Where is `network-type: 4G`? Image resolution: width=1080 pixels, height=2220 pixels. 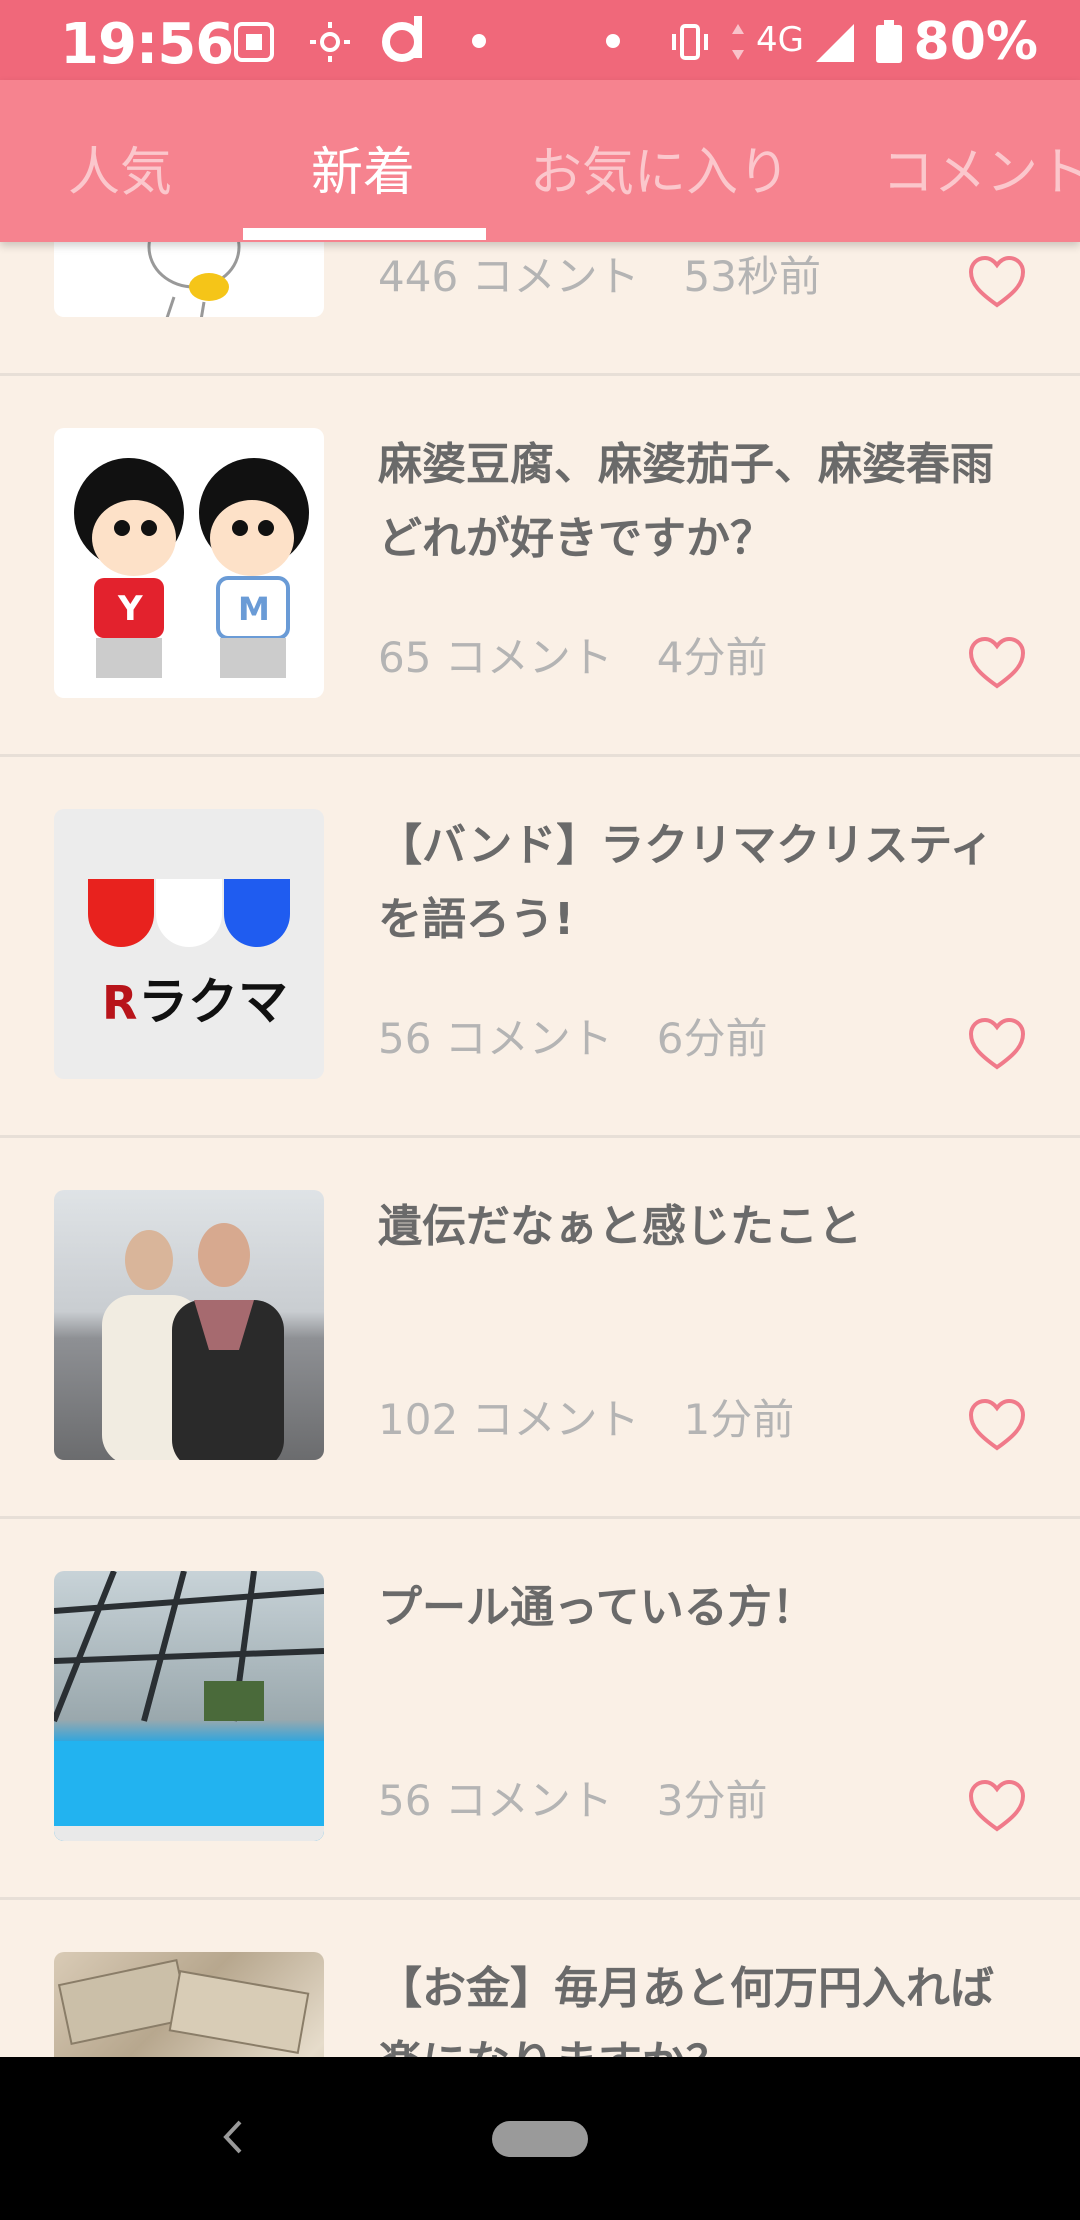
network-type: 4G is located at coordinates (780, 40).